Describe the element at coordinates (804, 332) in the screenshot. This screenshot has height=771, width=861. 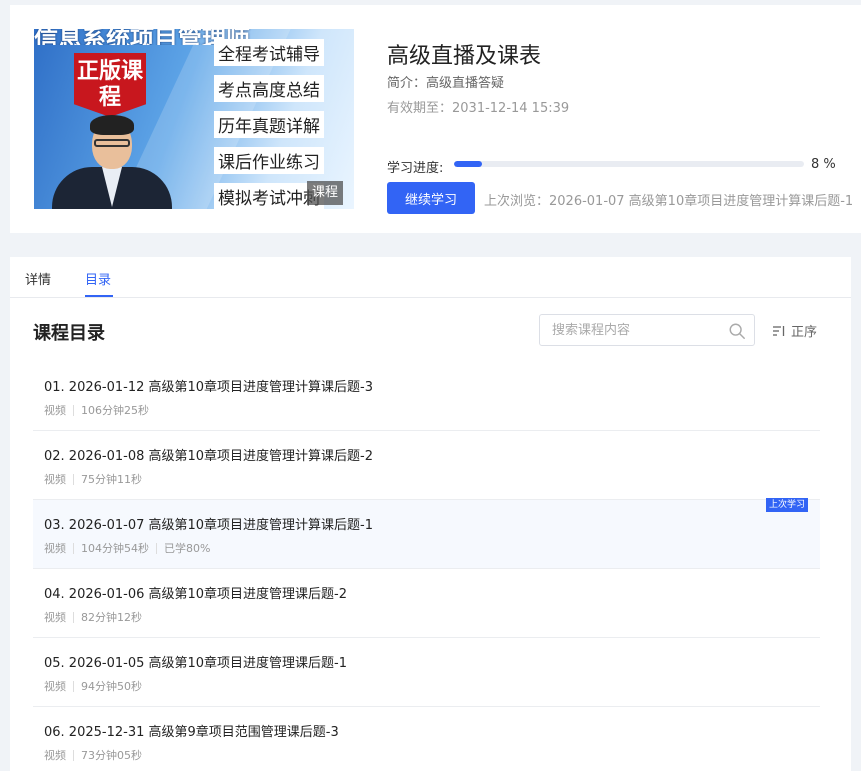
I see `sort-order-label: 正序` at that location.